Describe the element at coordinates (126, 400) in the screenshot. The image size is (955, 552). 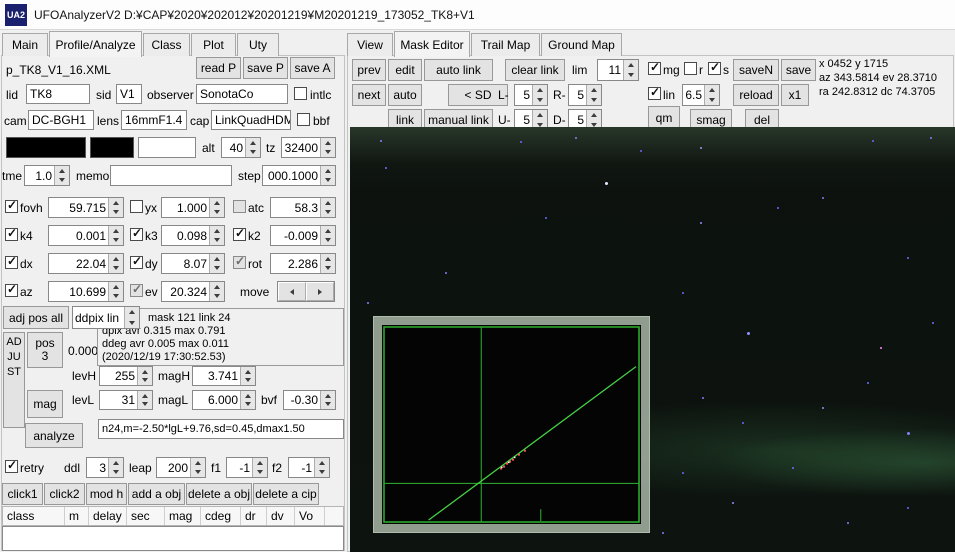
I see `levl-spinner: 31` at that location.